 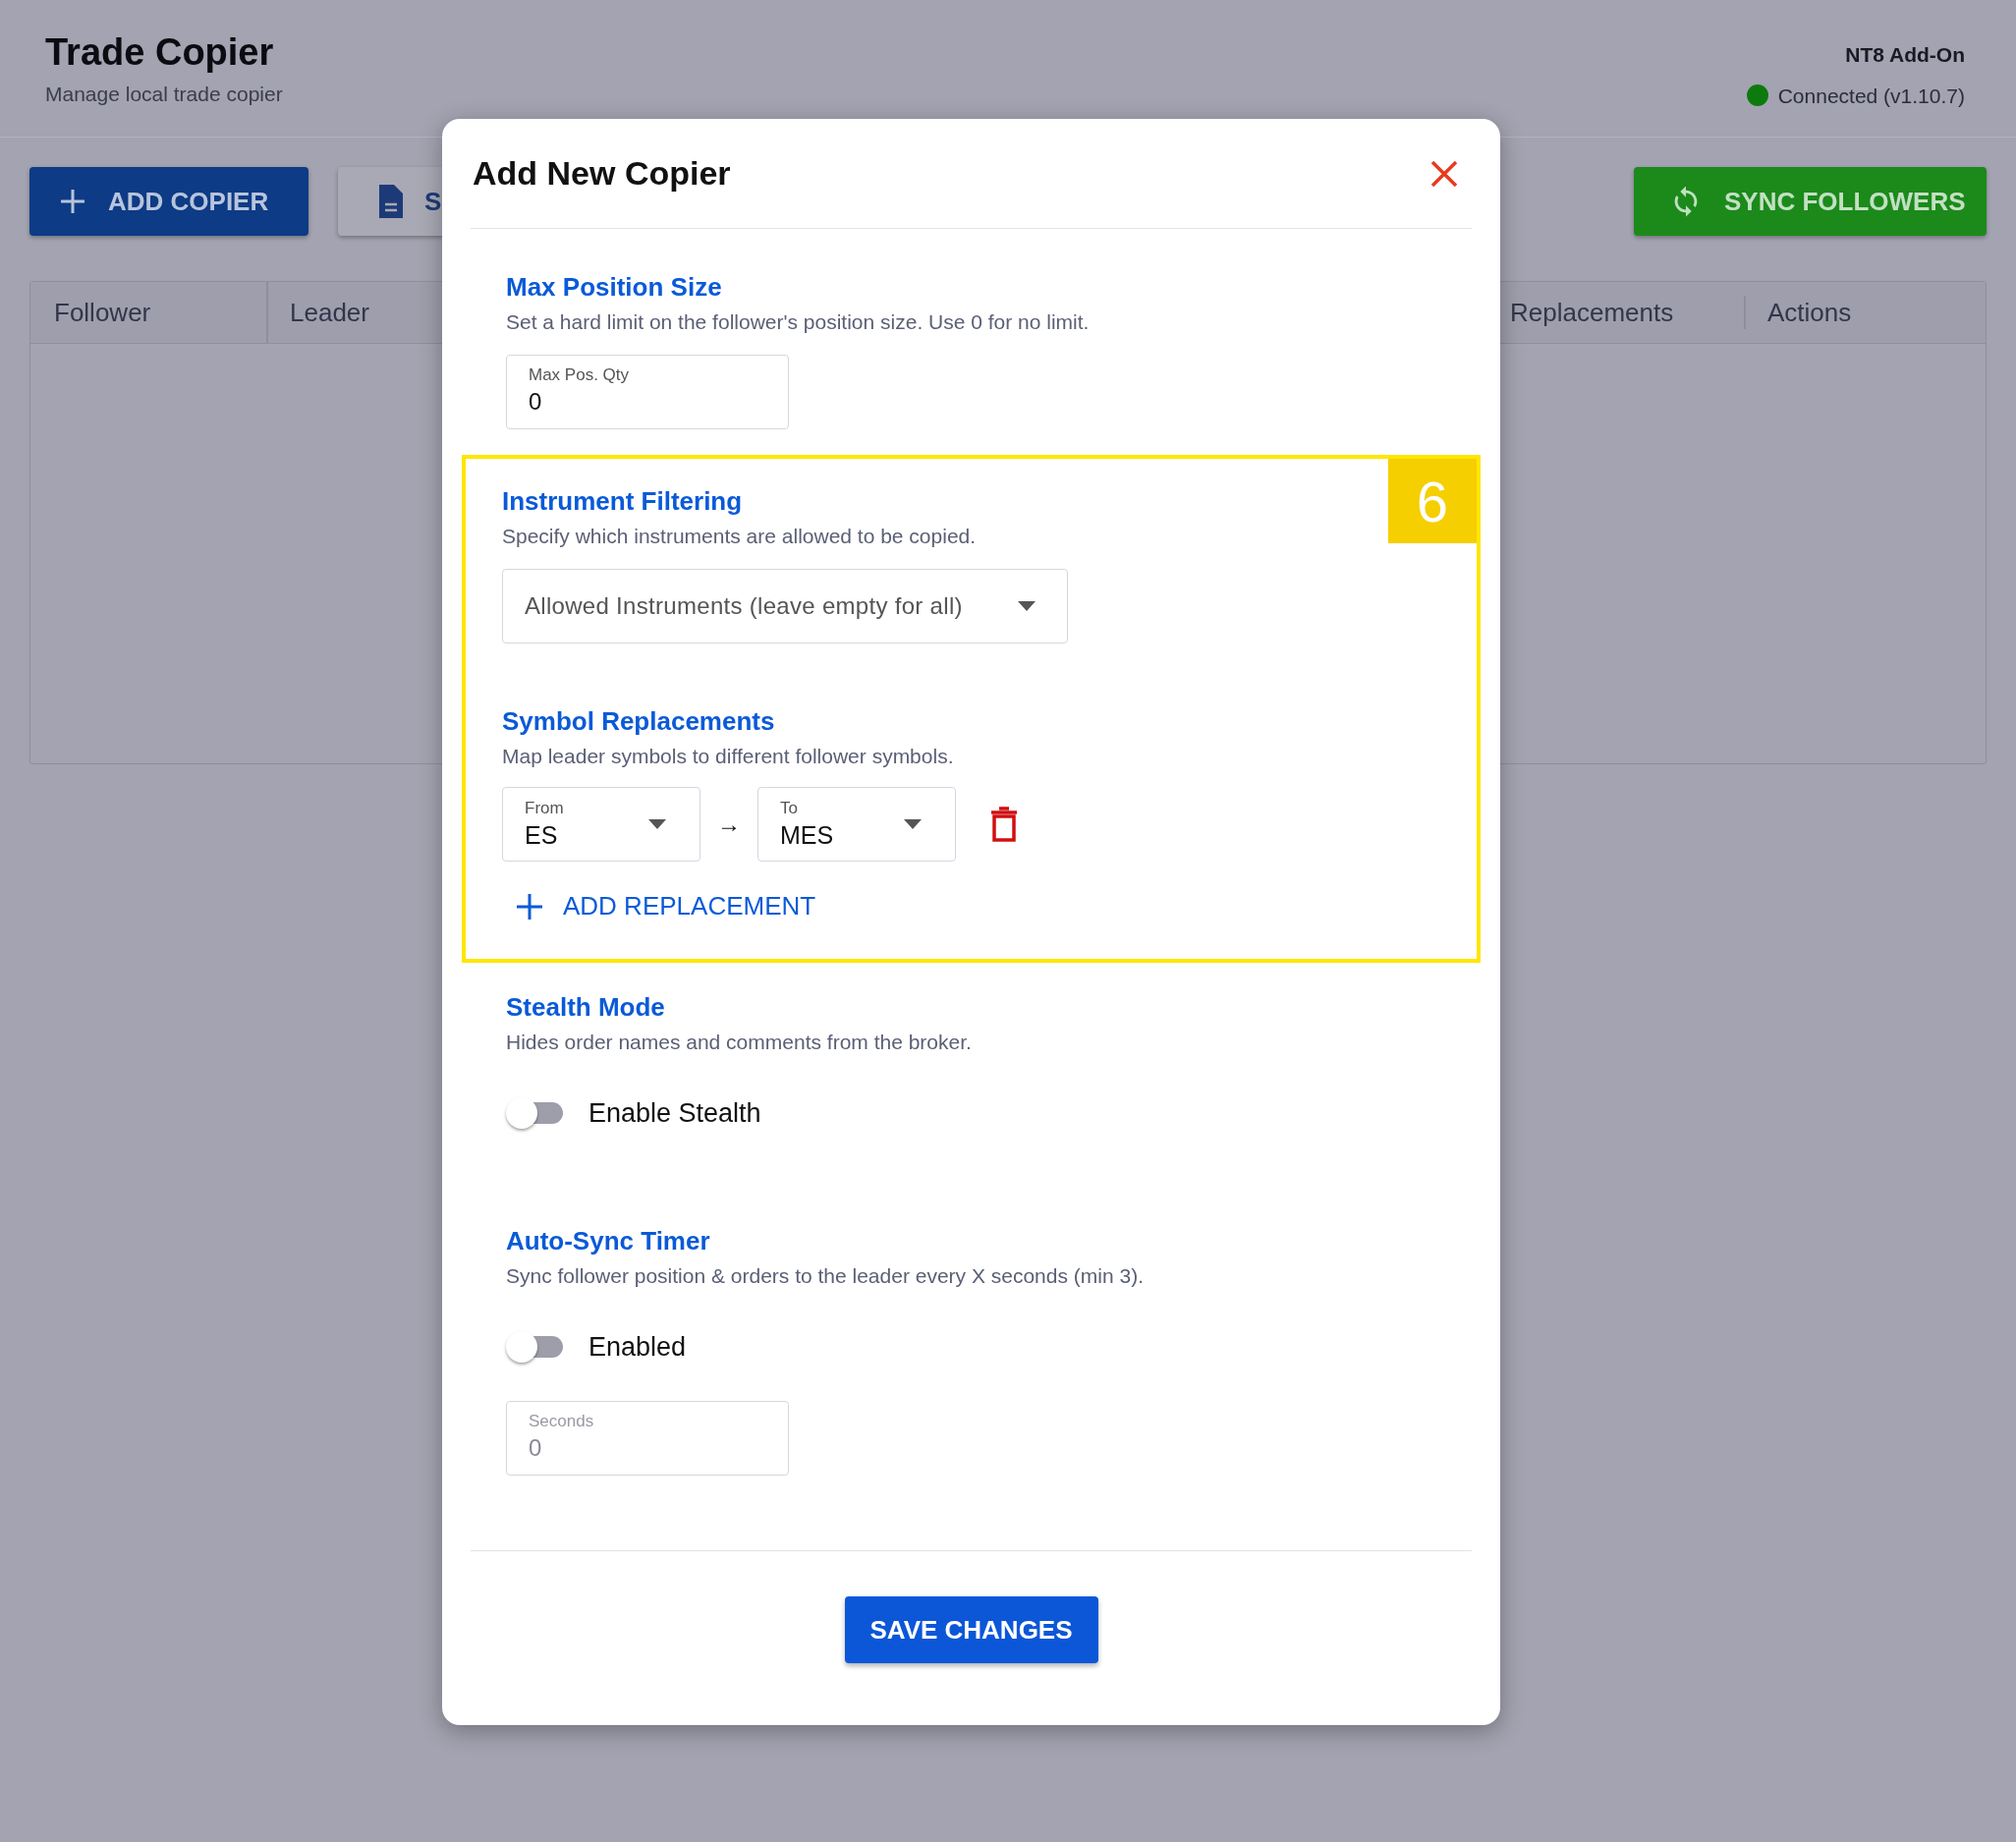 What do you see at coordinates (1592, 312) in the screenshot?
I see `column-header: Replacements` at bounding box center [1592, 312].